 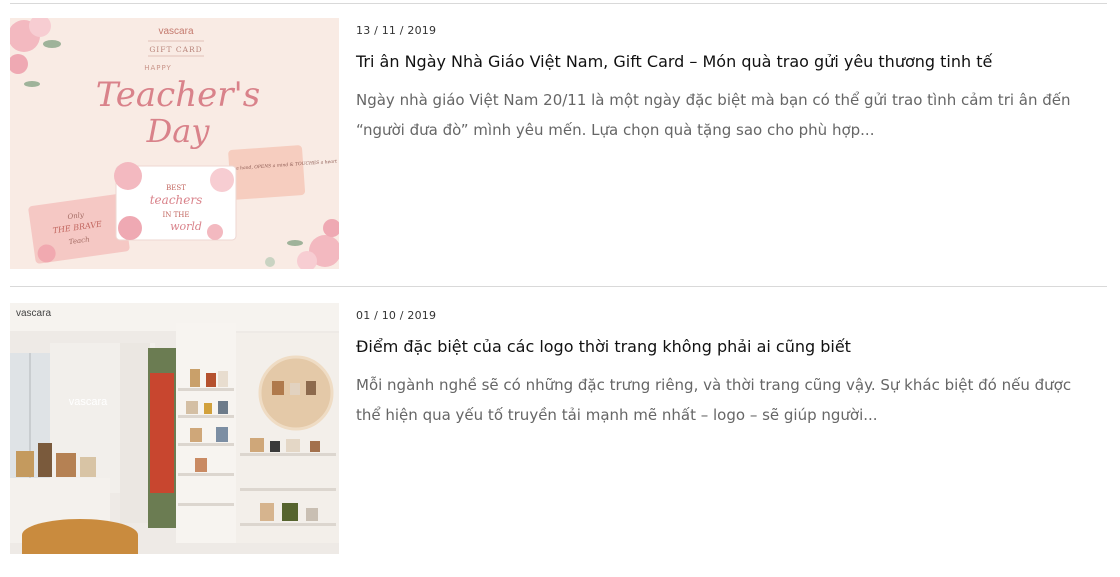 What do you see at coordinates (33, 313) in the screenshot?
I see `brand-corner-logo: vascara` at bounding box center [33, 313].